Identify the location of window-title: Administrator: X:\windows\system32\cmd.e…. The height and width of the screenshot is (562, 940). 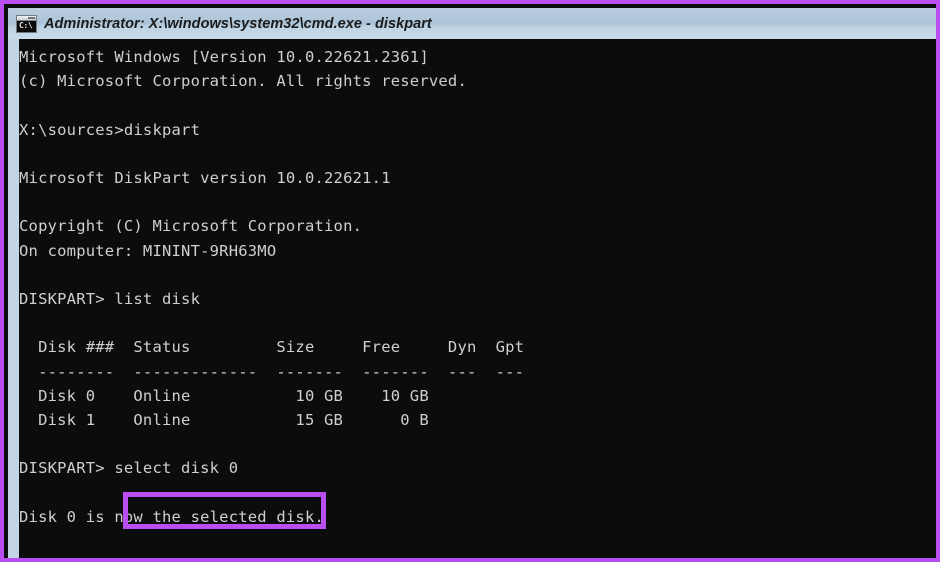
(238, 23).